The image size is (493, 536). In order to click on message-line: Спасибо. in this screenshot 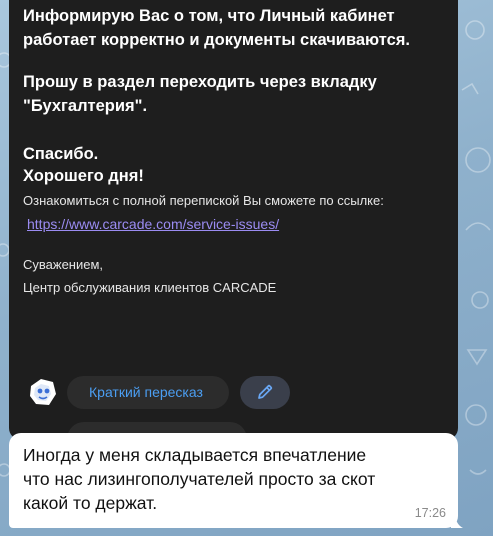, I will do `click(61, 154)`.